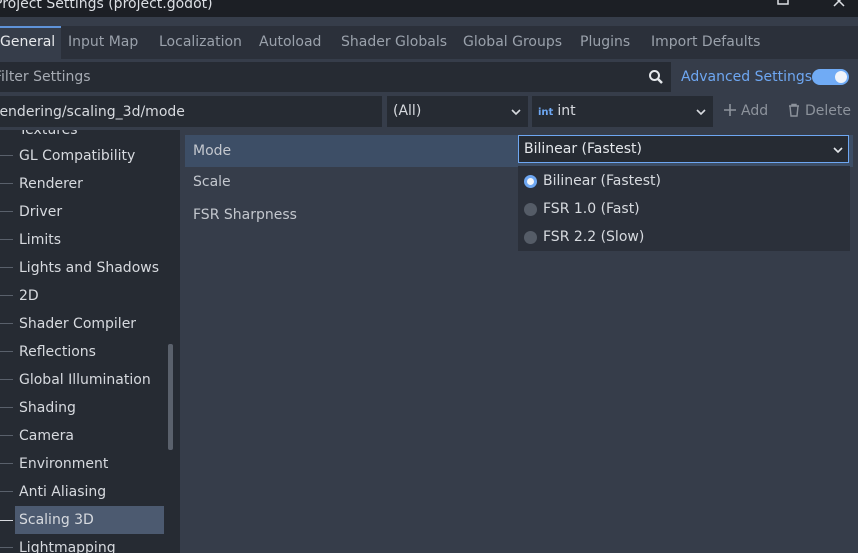 This screenshot has width=858, height=553. Describe the element at coordinates (64, 464) in the screenshot. I see `tree-item-label: Environment` at that location.